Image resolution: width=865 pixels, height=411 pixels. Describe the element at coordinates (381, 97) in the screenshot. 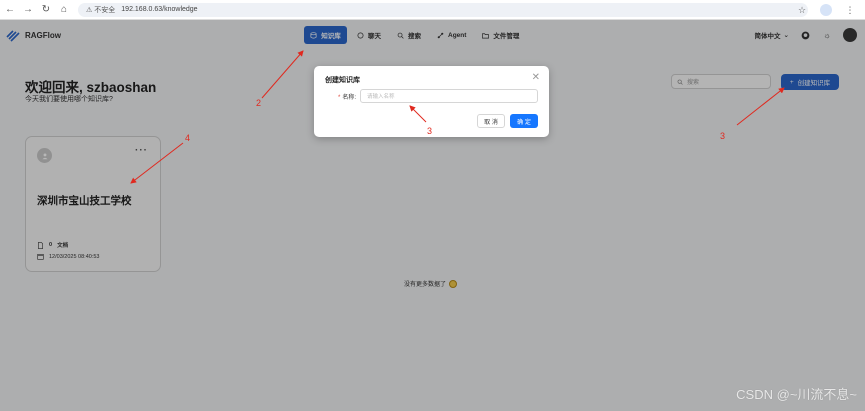

I see `name-input-placeholder: 请输入名称` at that location.